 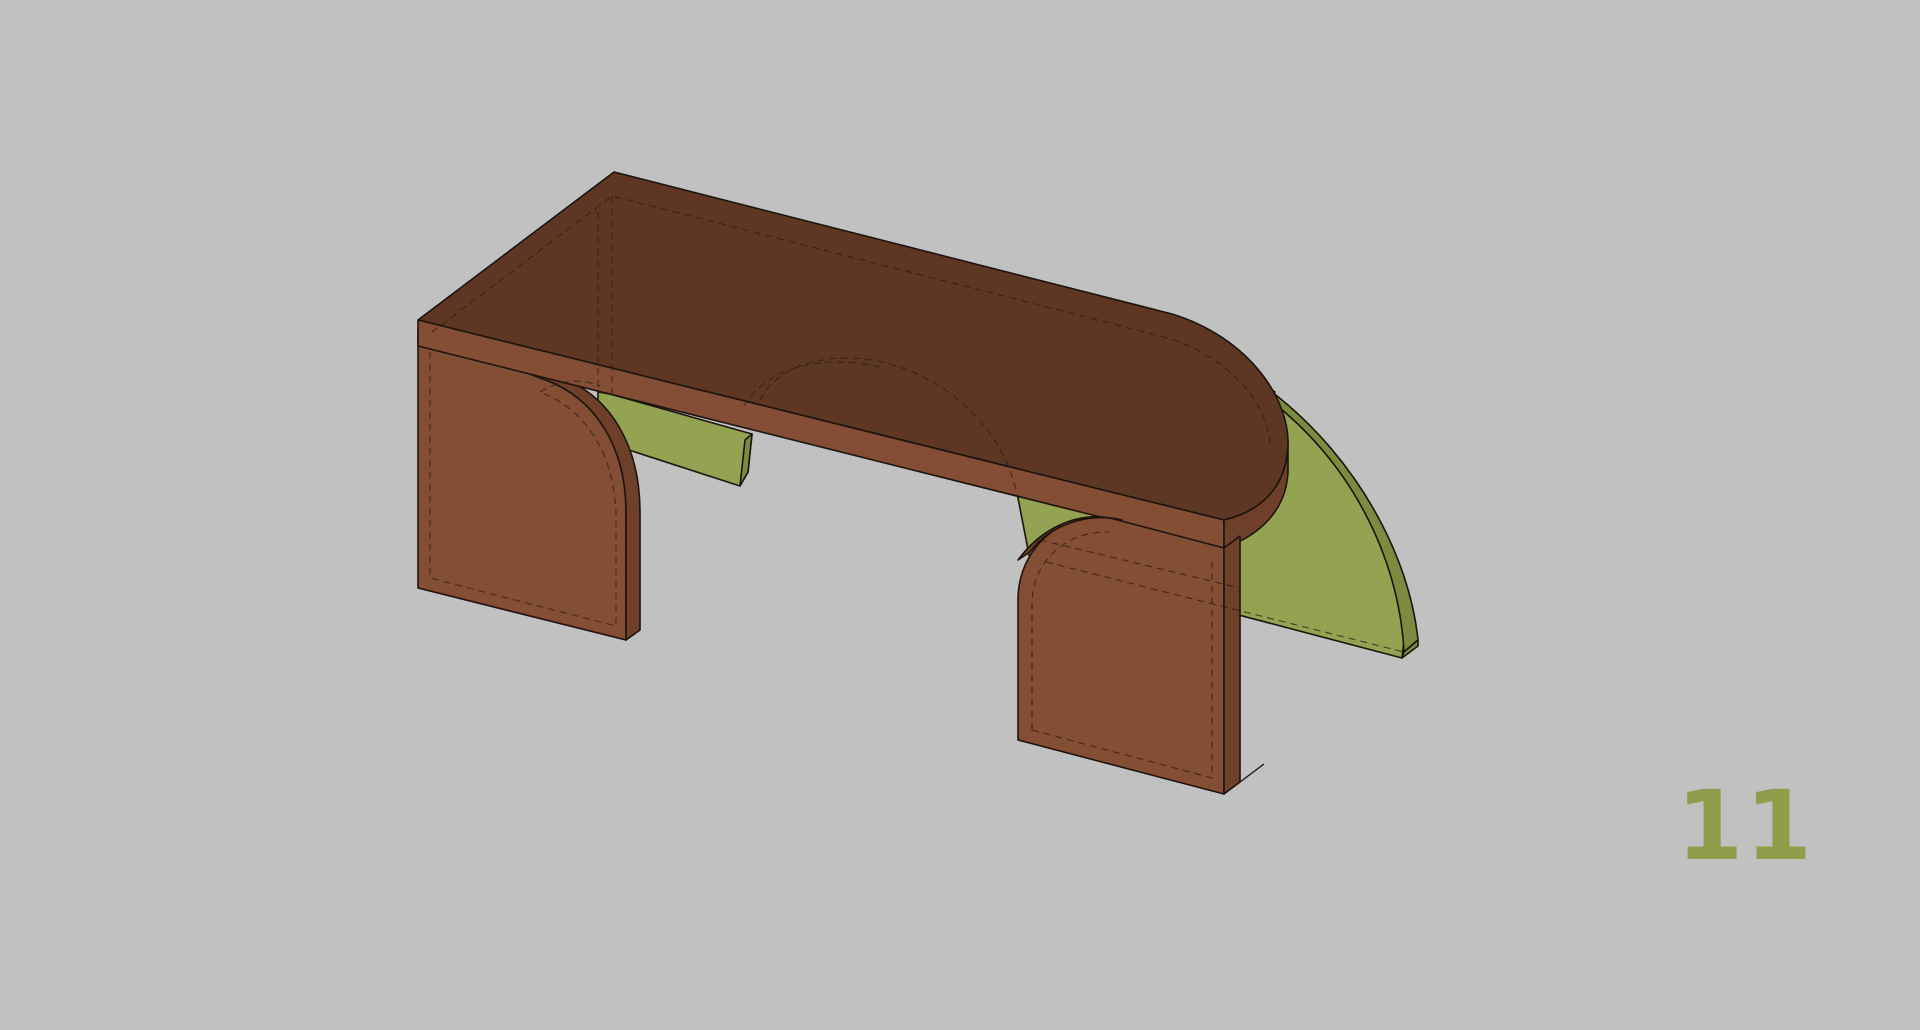 What do you see at coordinates (1121, 655) in the screenshot?
I see `right-leg-face` at bounding box center [1121, 655].